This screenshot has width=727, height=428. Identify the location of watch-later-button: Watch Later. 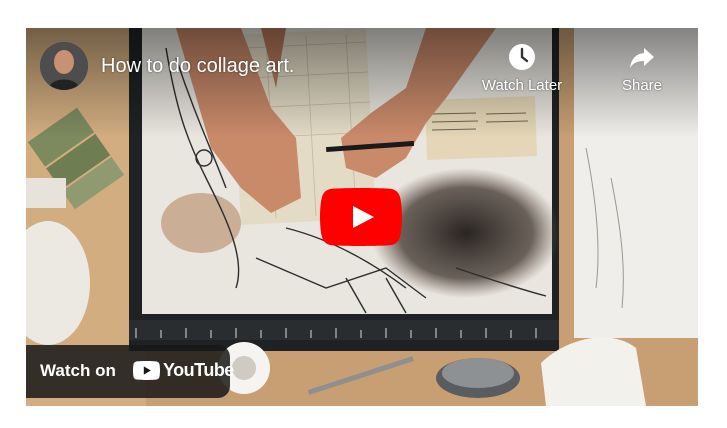
(522, 72).